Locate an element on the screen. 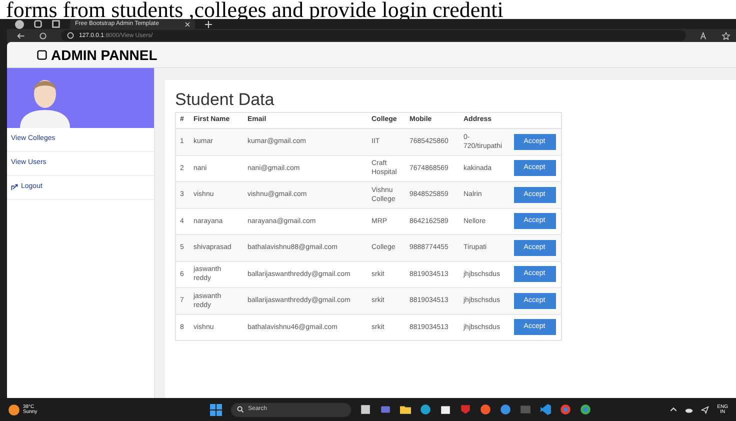 This screenshot has height=421, width=736. star-icon is located at coordinates (726, 36).